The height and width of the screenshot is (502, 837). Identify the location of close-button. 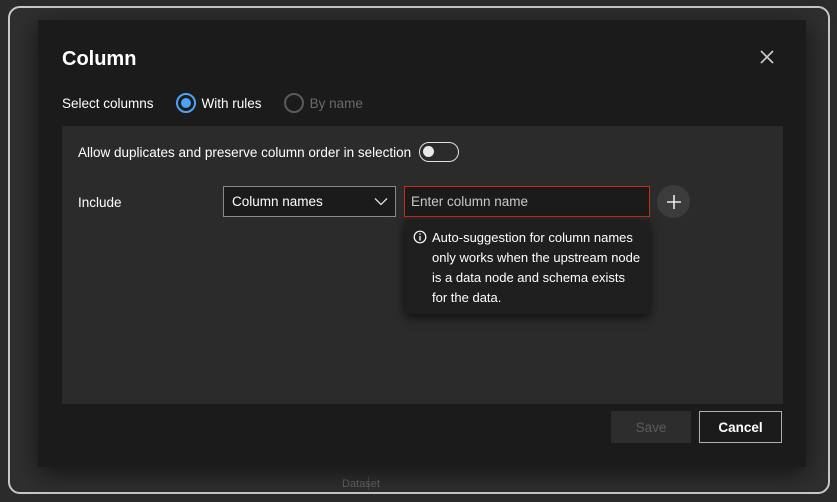
(767, 57).